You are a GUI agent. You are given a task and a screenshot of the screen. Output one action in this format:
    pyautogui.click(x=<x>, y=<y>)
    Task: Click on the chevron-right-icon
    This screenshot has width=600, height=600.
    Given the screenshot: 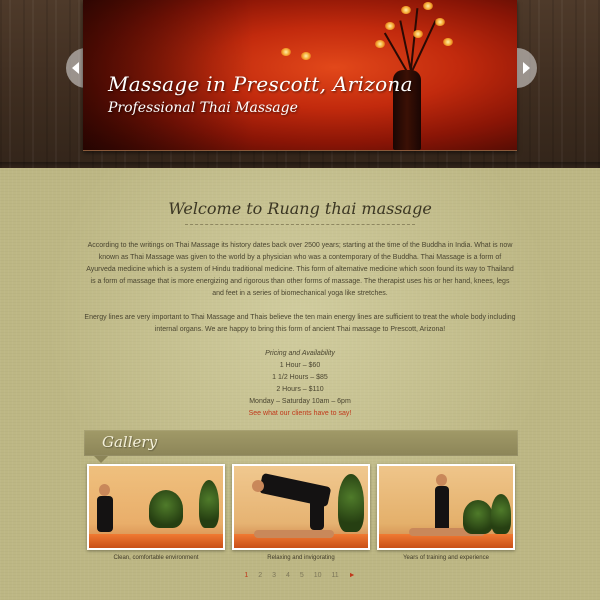 What is the action you would take?
    pyautogui.click(x=526, y=68)
    